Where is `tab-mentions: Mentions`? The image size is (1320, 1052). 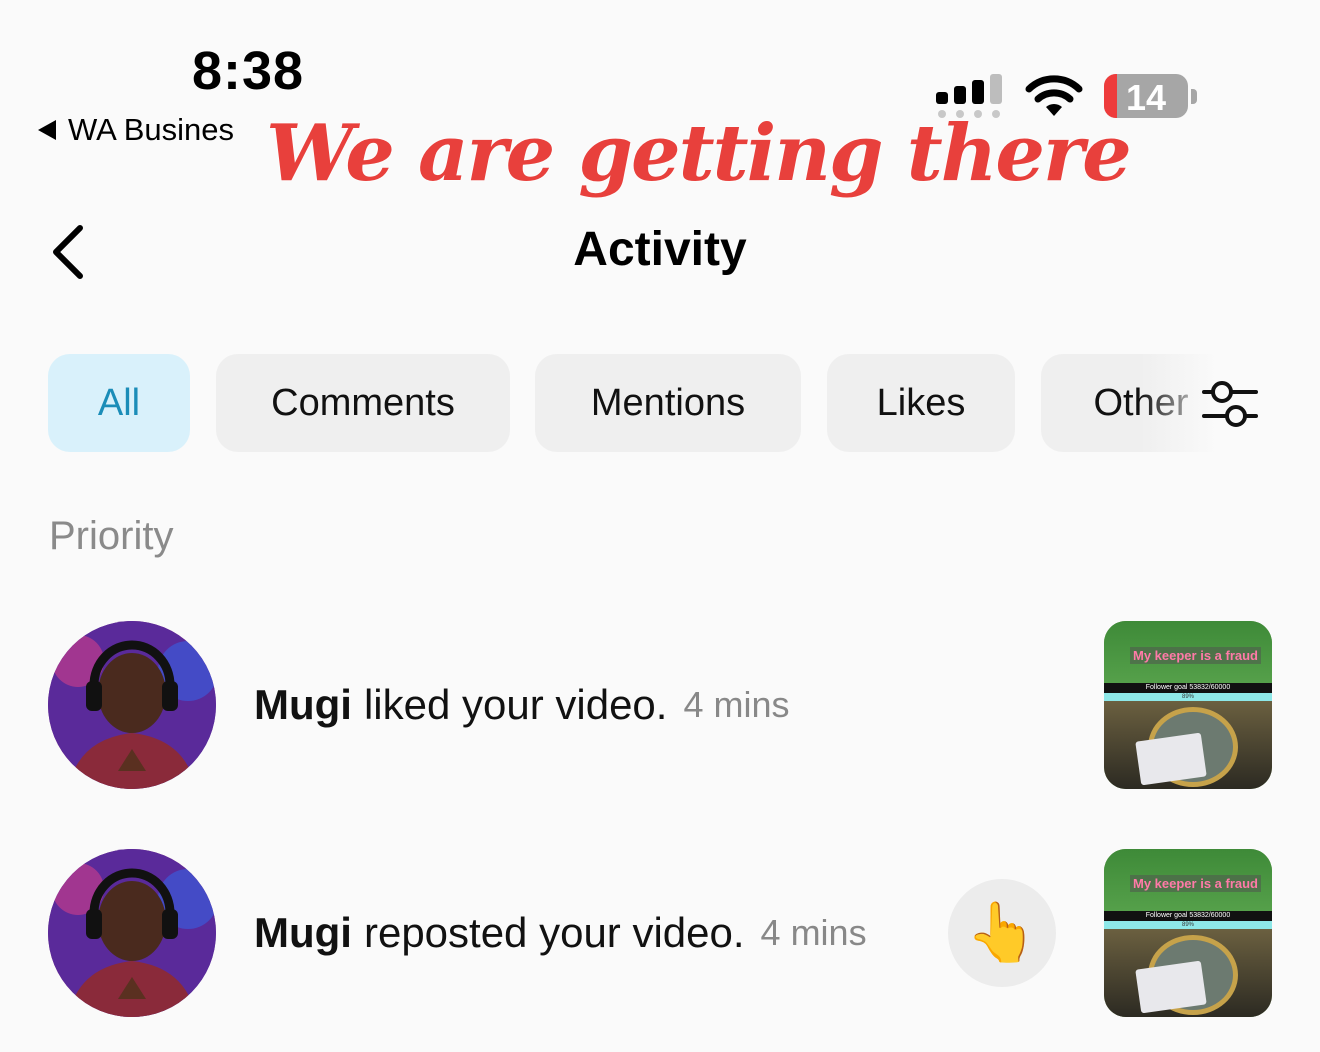
tab-mentions: Mentions is located at coordinates (668, 403).